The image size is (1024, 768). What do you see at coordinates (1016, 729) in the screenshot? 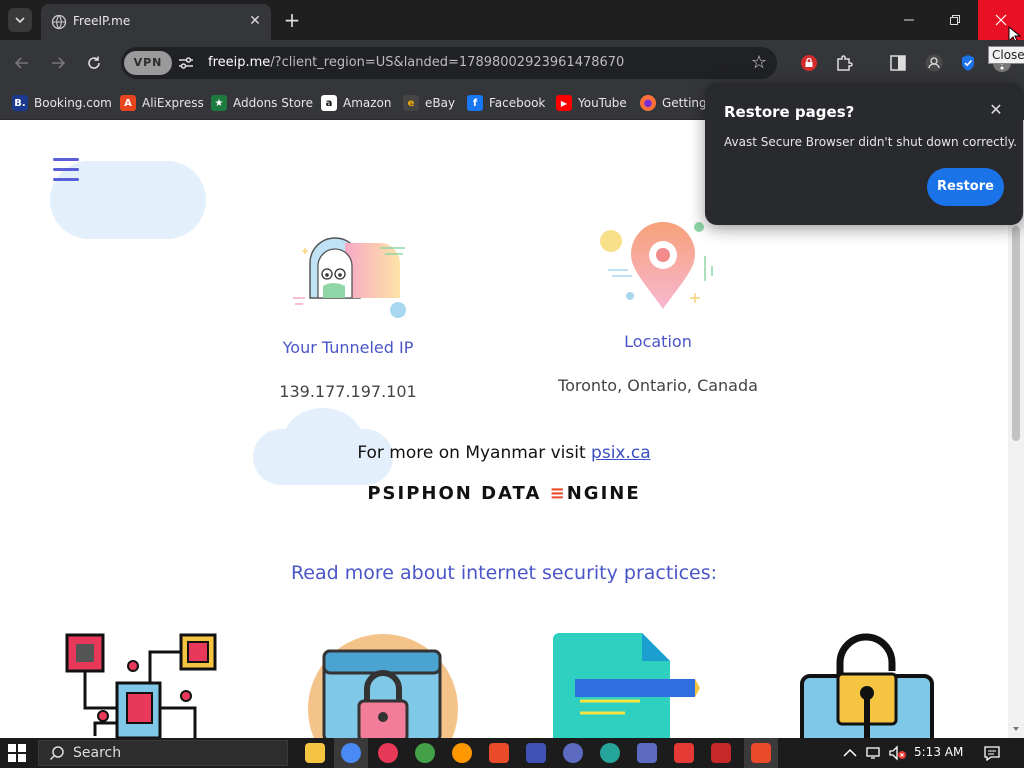
I see `scroll-down-icon` at bounding box center [1016, 729].